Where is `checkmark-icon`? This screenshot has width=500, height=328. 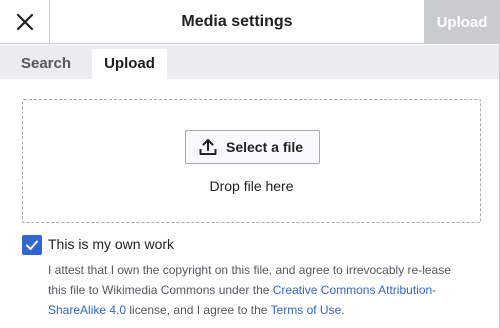
checkmark-icon is located at coordinates (32, 245).